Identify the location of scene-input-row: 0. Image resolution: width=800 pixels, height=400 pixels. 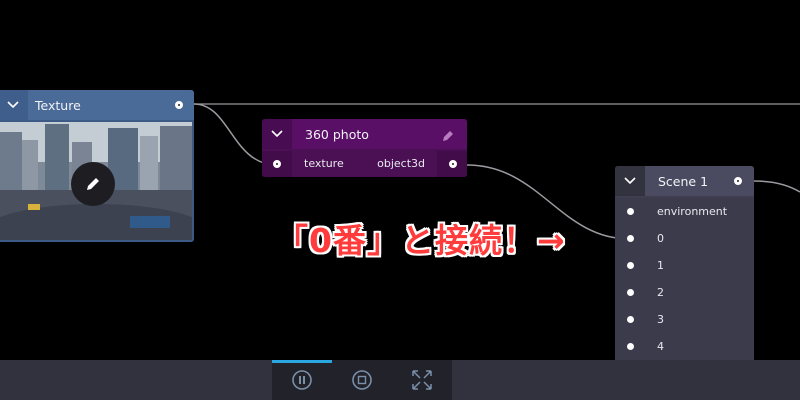
(684, 238).